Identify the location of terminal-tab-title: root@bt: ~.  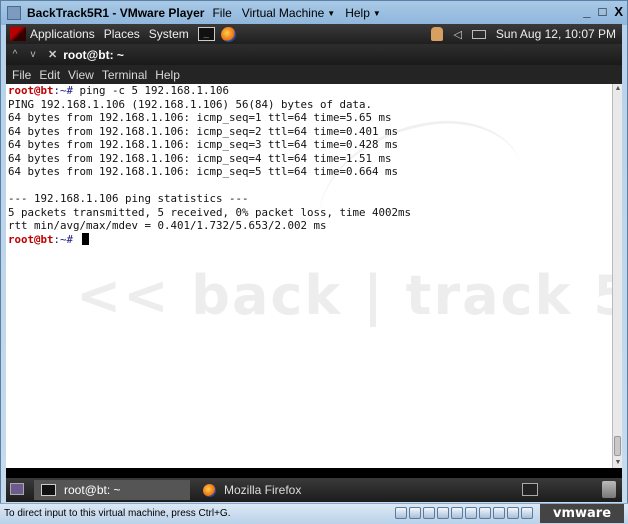
(93, 54).